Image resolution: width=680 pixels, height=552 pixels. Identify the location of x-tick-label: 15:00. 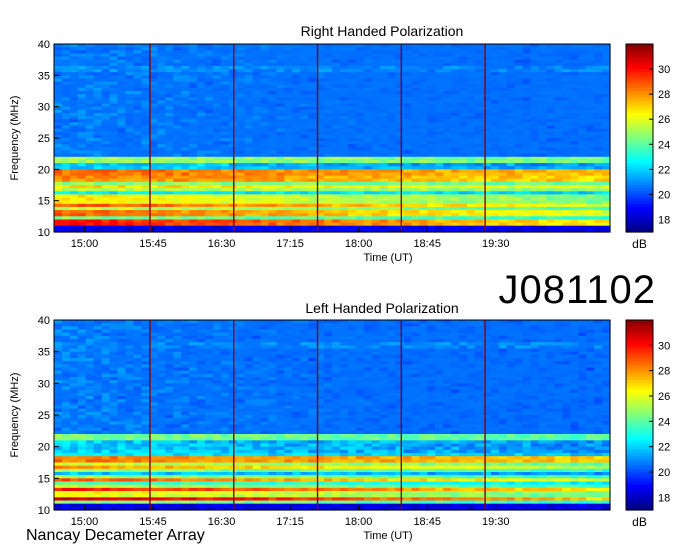
(85, 244).